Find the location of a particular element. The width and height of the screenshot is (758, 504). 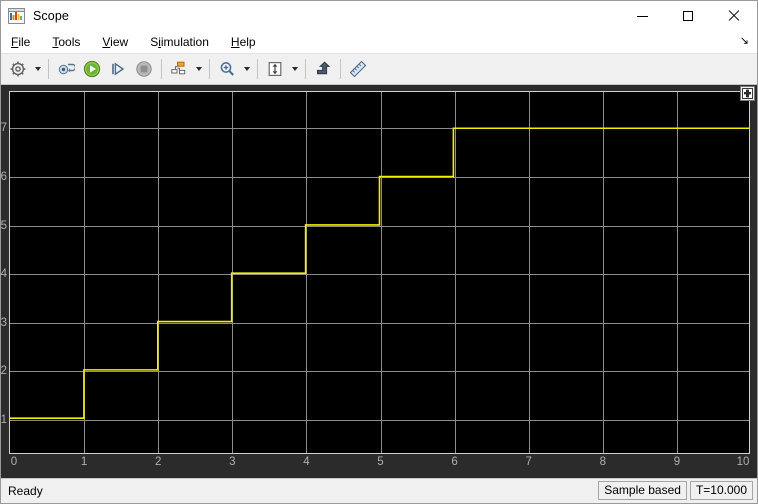

toolbar is located at coordinates (379, 69).